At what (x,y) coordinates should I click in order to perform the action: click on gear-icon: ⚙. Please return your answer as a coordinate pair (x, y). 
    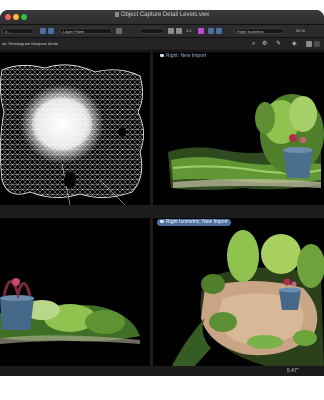
    Looking at the image, I should click on (264, 44).